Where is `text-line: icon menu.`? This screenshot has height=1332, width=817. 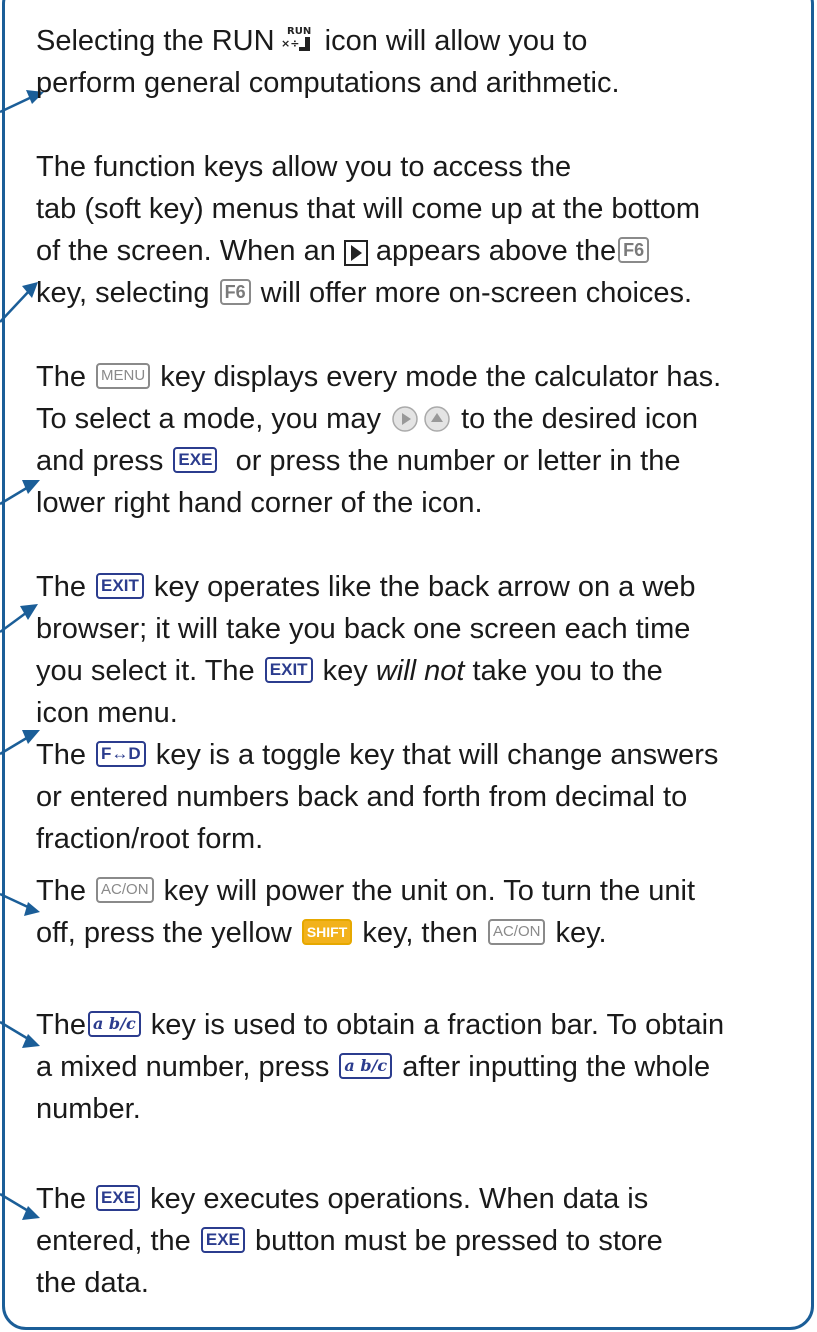
text-line: icon menu. is located at coordinates (107, 713).